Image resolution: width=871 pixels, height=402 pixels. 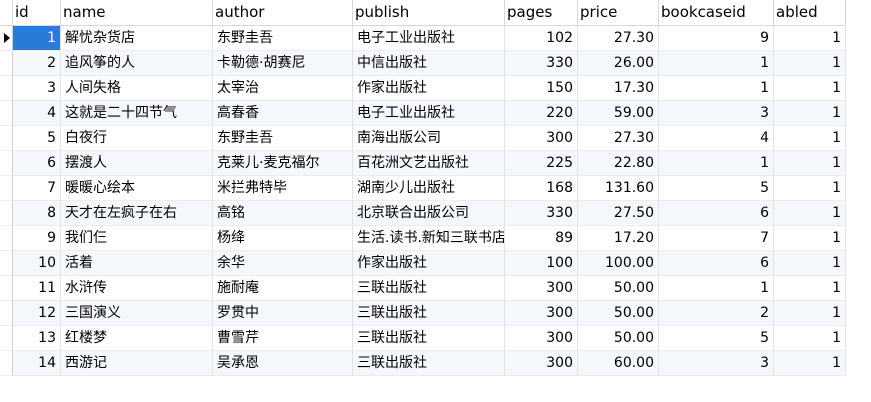 What do you see at coordinates (423, 238) in the screenshot?
I see `table-row: 9 我们仨 杨绛 生活.读书.新知三联书店 89 17.20 7 1` at bounding box center [423, 238].